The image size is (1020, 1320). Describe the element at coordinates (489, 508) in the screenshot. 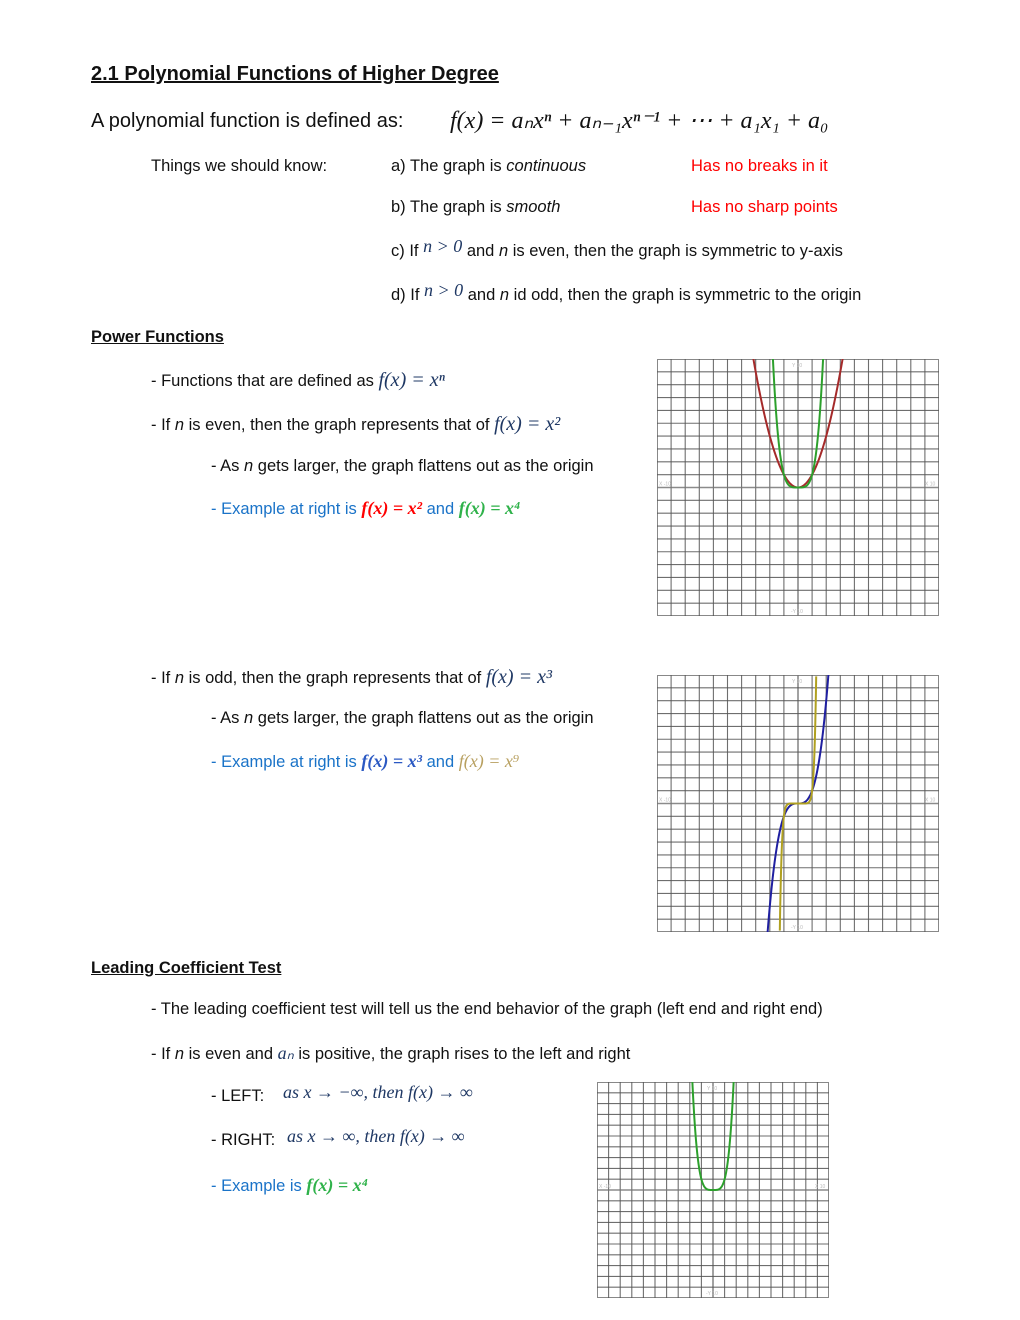

I see `even-example-f2: f(x) = x⁴` at that location.